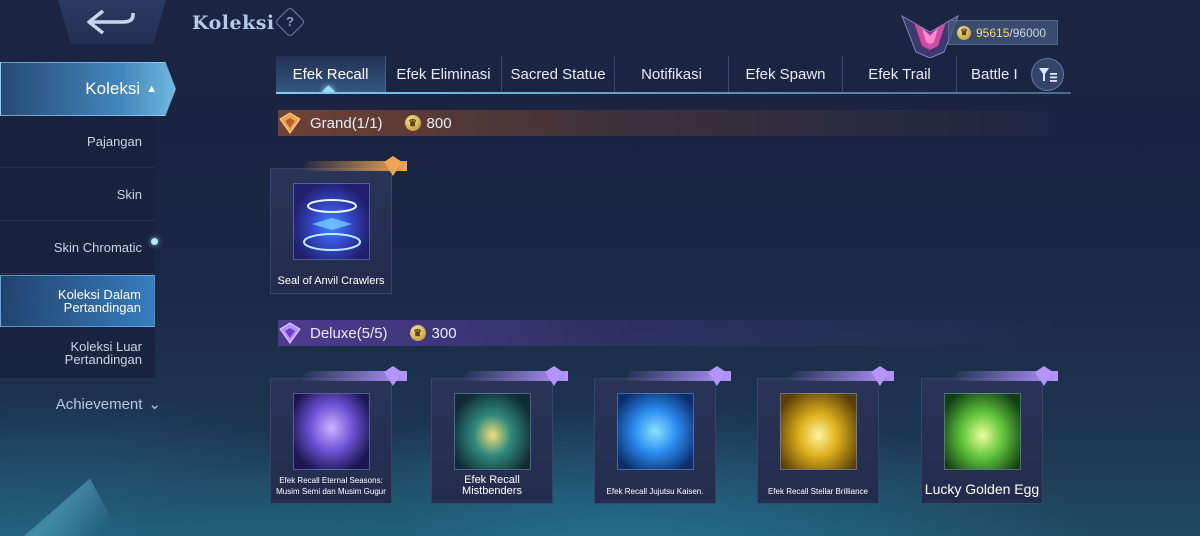 Image resolution: width=1200 pixels, height=536 pixels. I want to click on collection-points: ♛ 95615/96000, so click(1003, 32).